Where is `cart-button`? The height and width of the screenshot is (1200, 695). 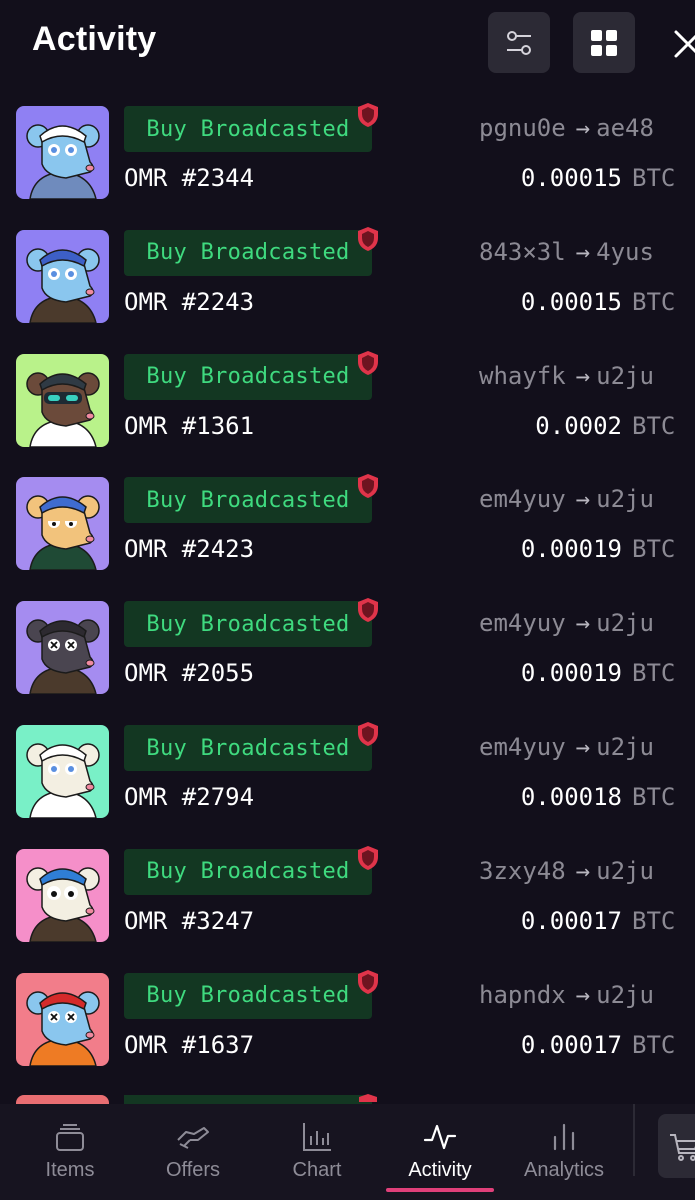
cart-button is located at coordinates (676, 1146).